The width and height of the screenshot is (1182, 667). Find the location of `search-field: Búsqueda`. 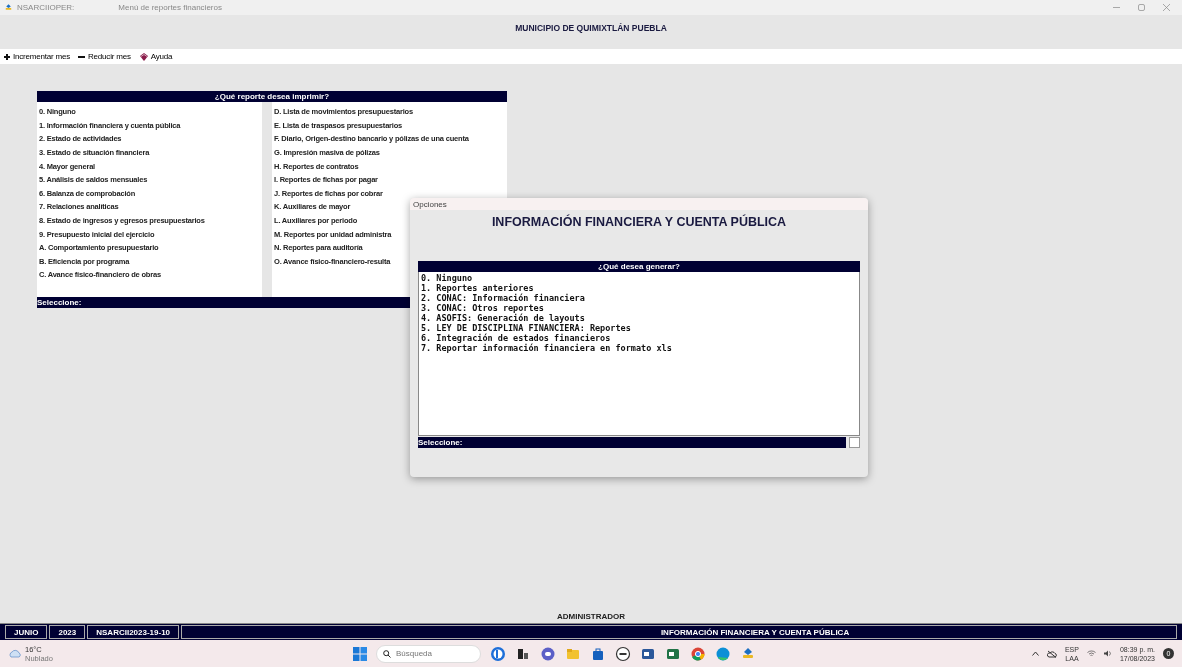

search-field: Búsqueda is located at coordinates (428, 653).